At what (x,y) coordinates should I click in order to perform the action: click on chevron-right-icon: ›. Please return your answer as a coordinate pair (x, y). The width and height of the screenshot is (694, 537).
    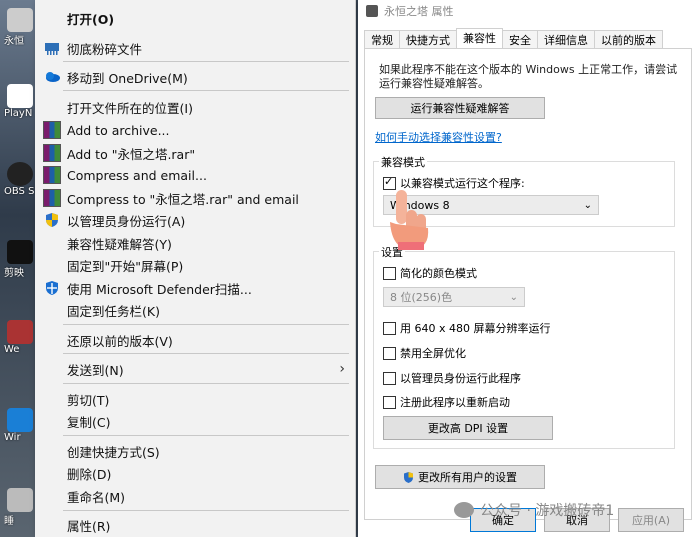
    Looking at the image, I should click on (342, 369).